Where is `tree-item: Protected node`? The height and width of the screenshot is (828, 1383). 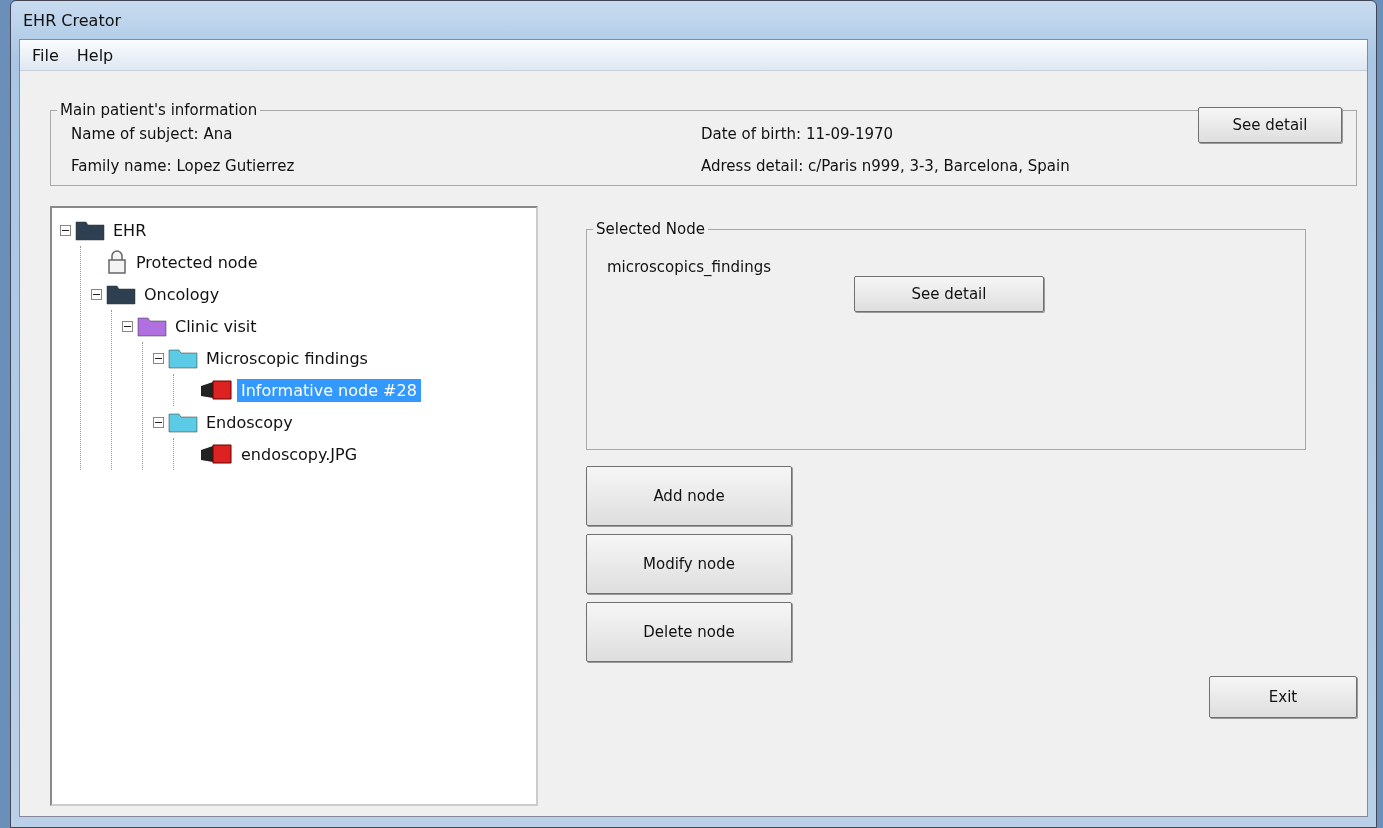 tree-item: Protected node is located at coordinates (197, 262).